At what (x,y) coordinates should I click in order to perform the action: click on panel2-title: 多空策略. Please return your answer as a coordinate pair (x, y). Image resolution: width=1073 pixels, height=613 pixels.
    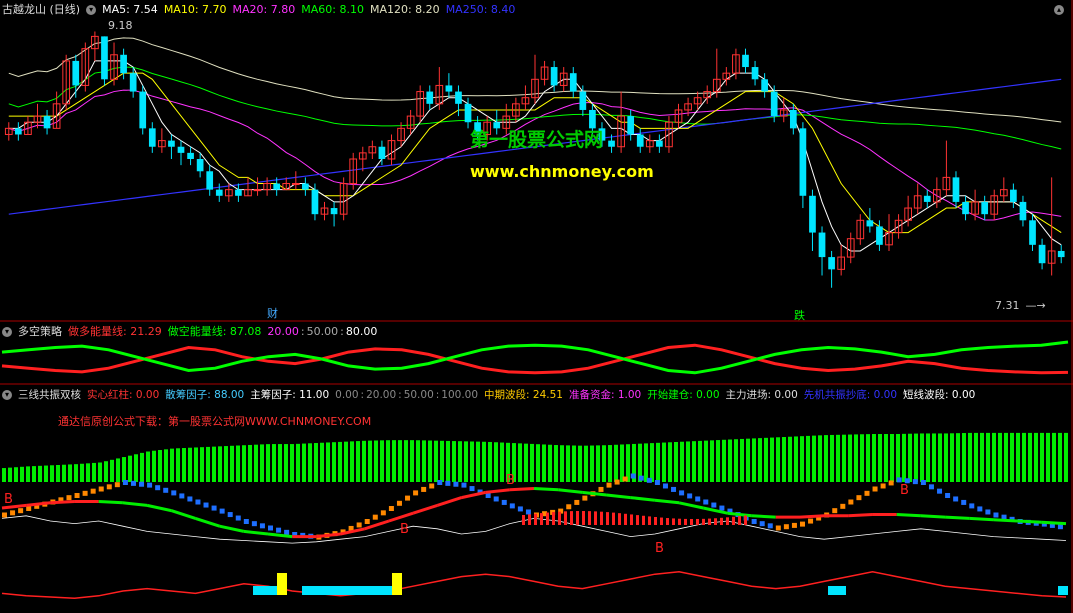
    Looking at the image, I should click on (40, 331).